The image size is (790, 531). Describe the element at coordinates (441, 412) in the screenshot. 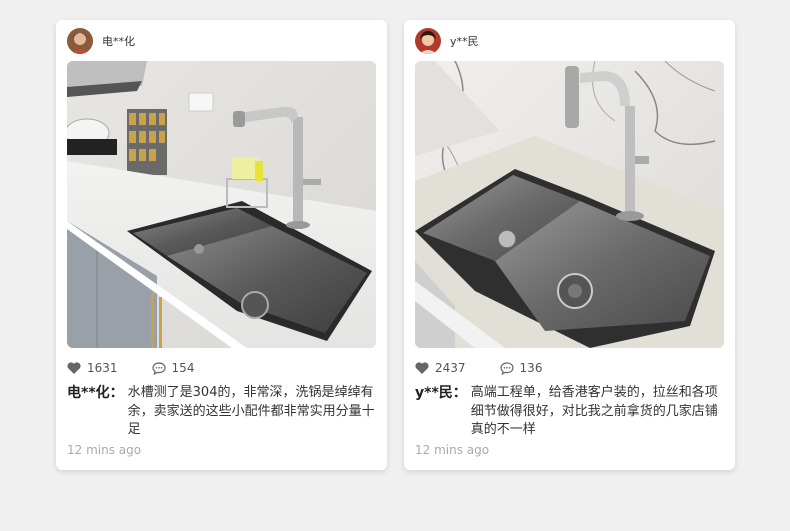

I see `comment-author: y**民：` at that location.